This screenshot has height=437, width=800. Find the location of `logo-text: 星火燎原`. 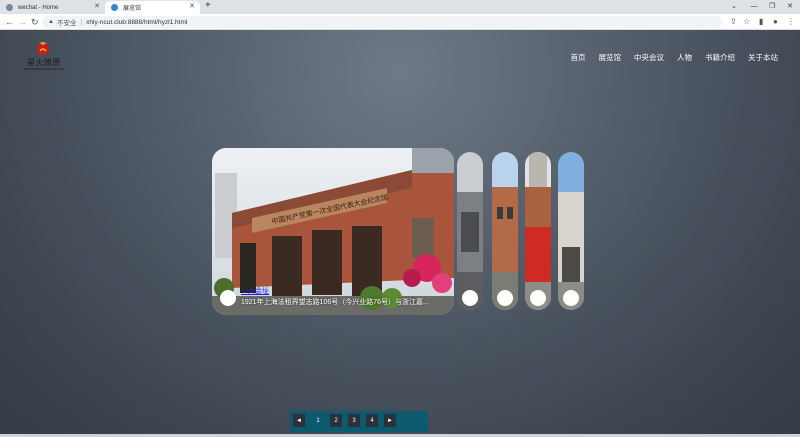

logo-text: 星火燎原 is located at coordinates (44, 62).